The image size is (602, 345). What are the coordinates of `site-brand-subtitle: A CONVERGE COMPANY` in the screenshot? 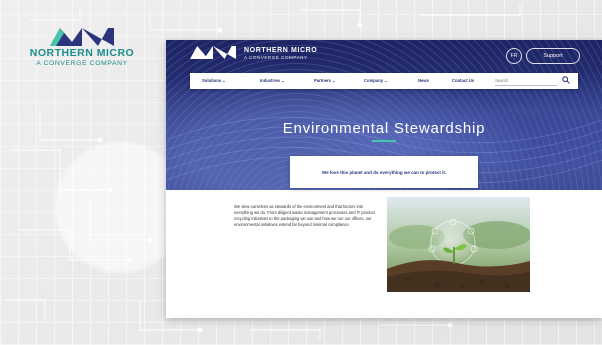 It's located at (276, 57).